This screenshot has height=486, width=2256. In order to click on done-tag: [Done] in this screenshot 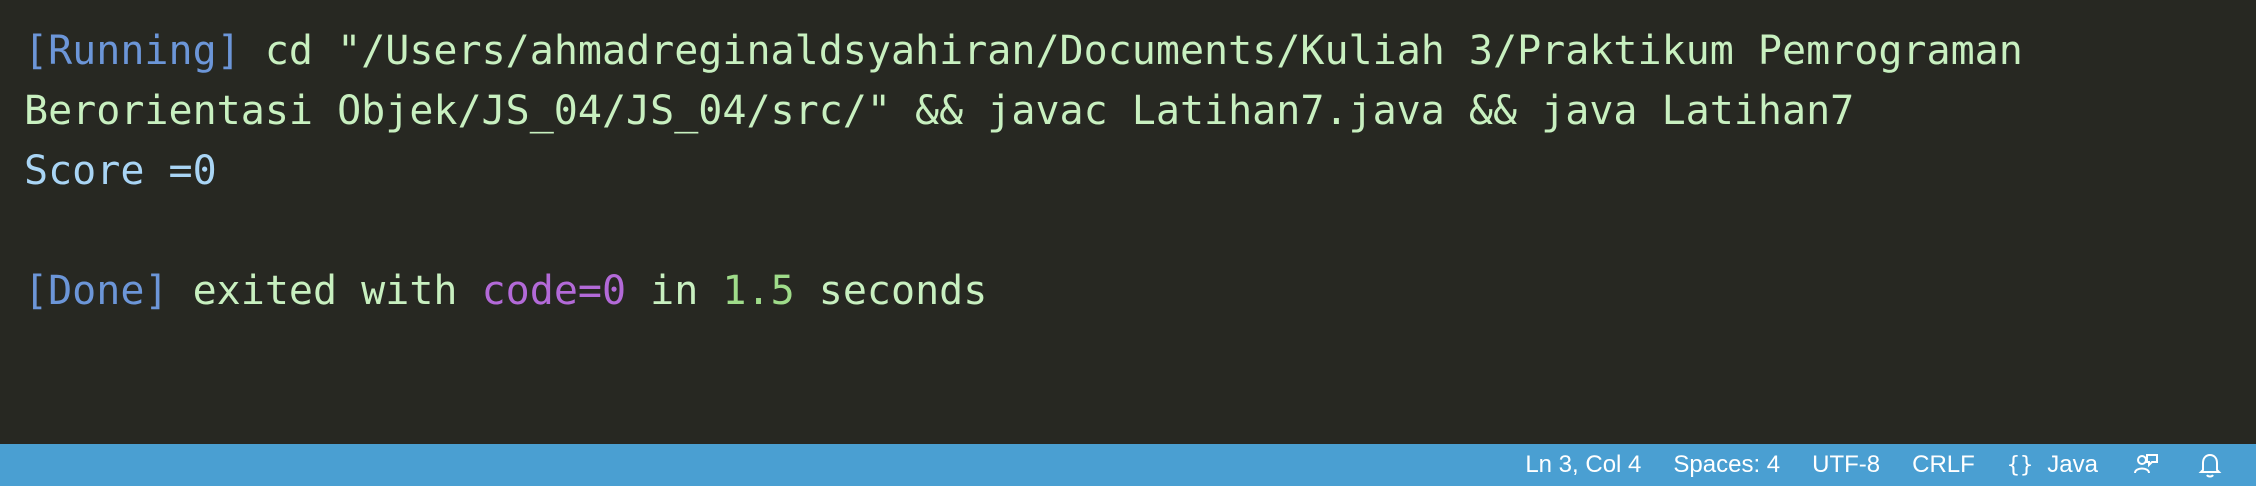, I will do `click(96, 291)`.